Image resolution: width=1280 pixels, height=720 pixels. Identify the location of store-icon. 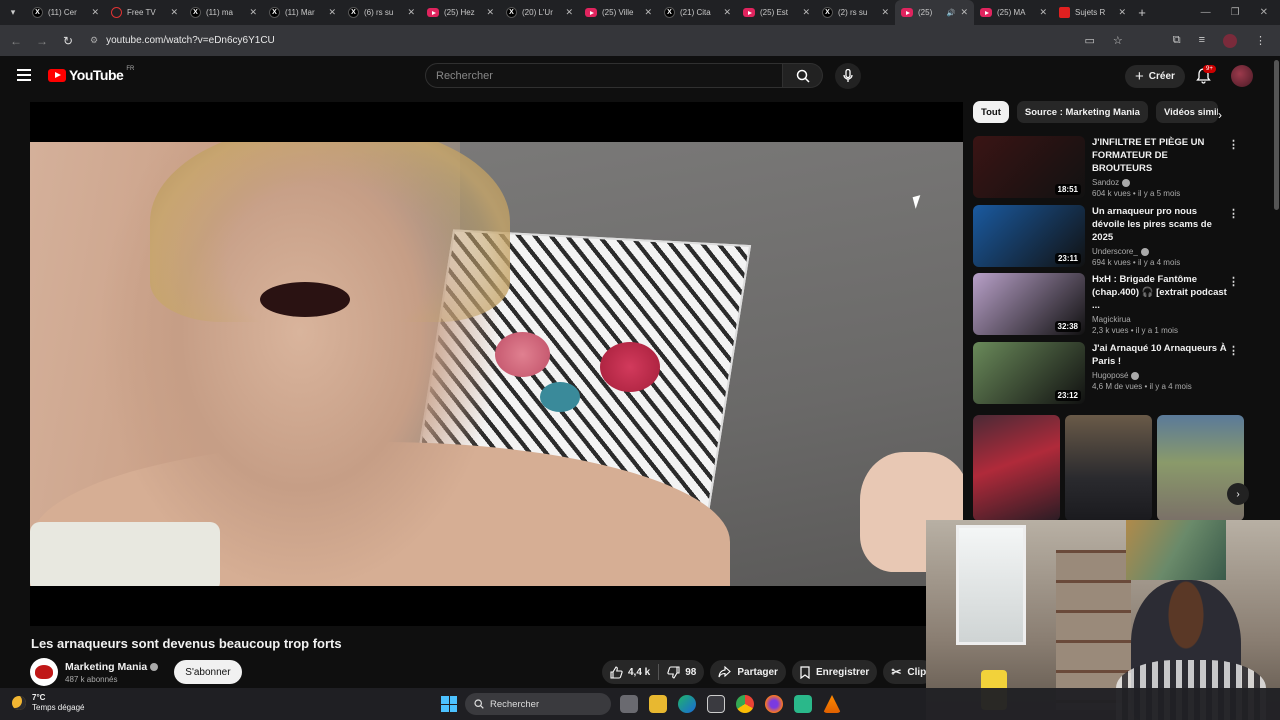
(716, 704).